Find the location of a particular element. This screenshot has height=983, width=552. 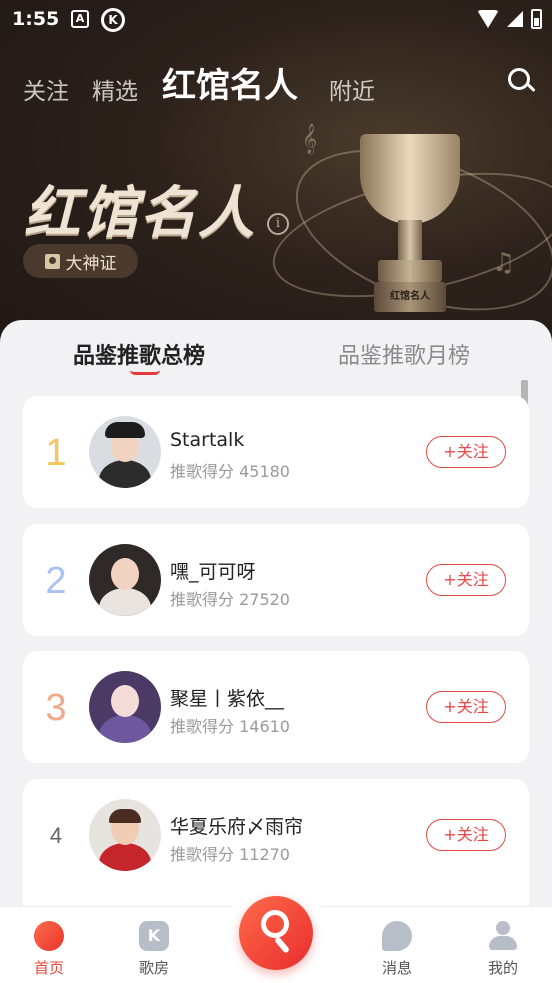

search-icon is located at coordinates (519, 79).